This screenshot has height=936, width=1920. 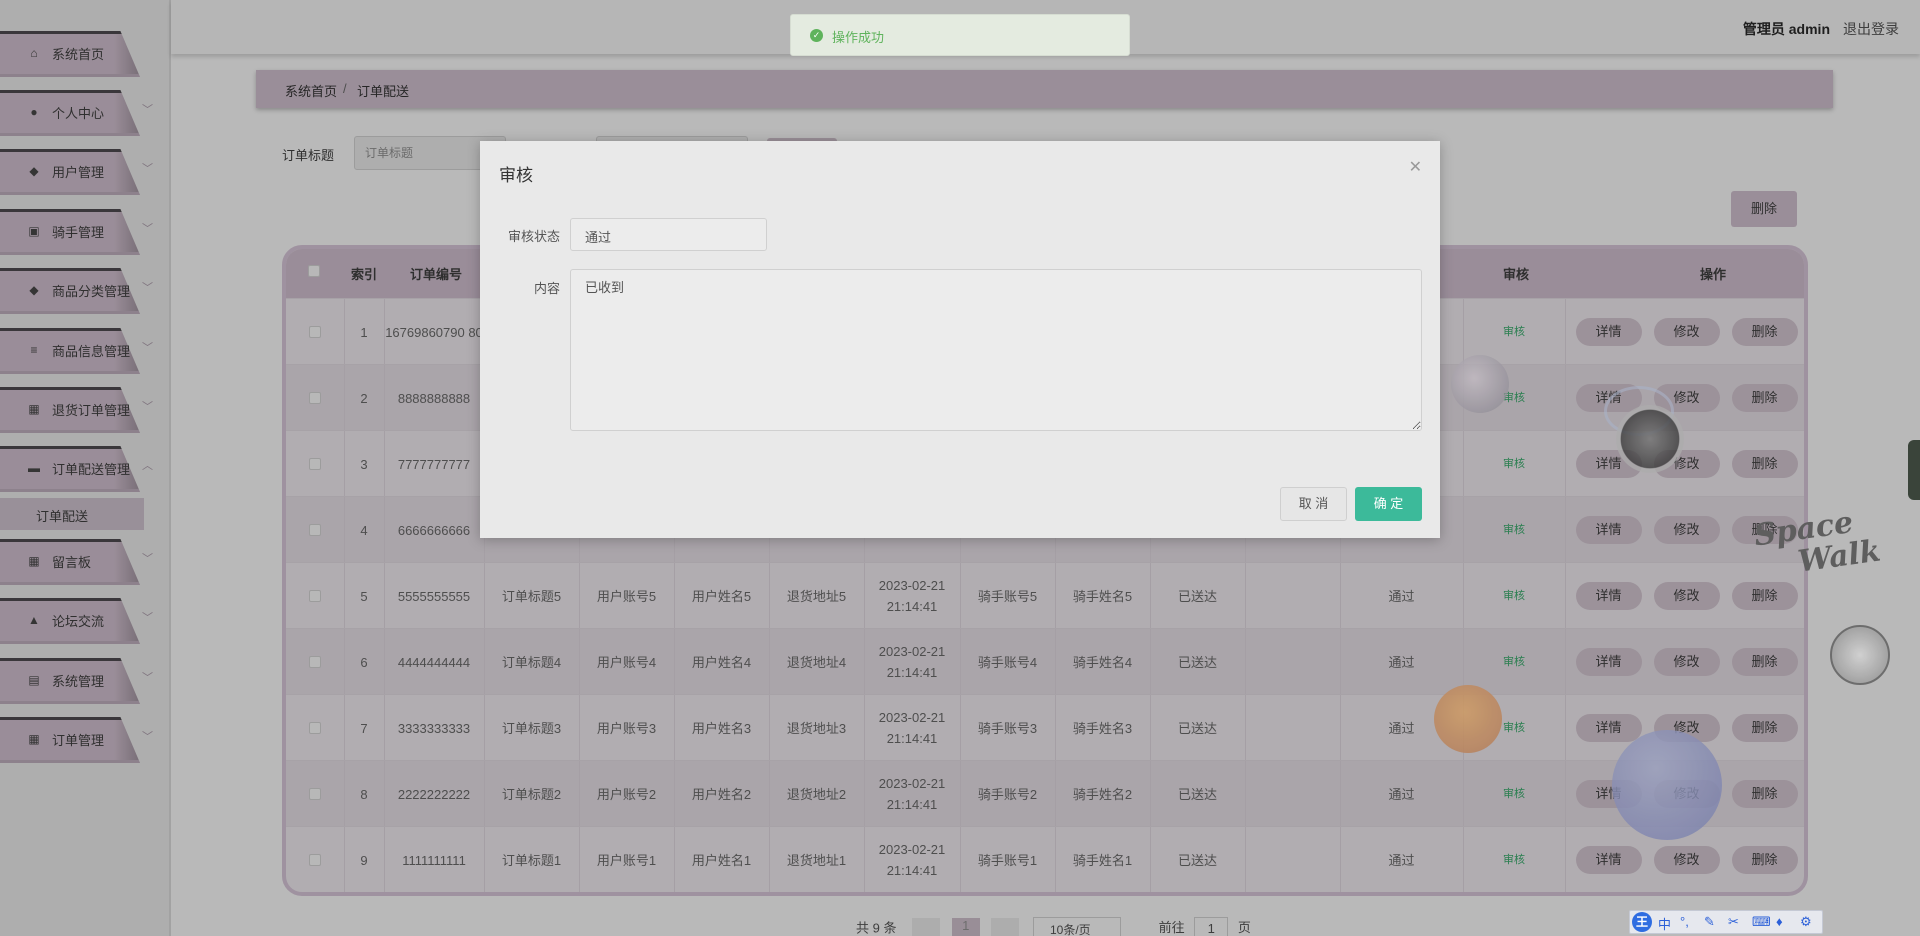 I want to click on cancel-button: 取 消, so click(x=1313, y=504).